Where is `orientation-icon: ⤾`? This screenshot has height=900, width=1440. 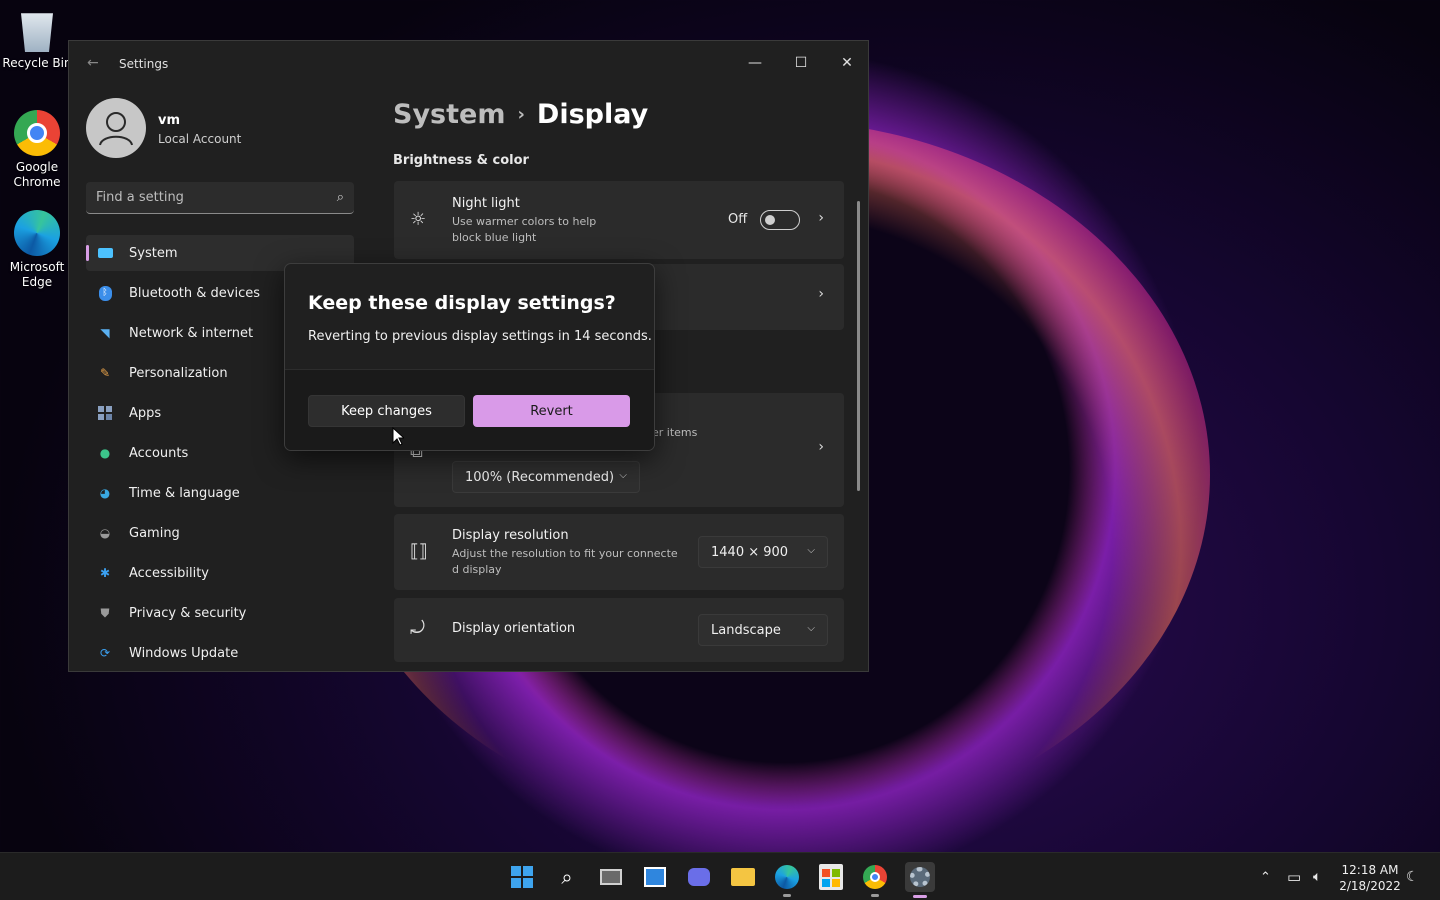 orientation-icon: ⤾ is located at coordinates (417, 628).